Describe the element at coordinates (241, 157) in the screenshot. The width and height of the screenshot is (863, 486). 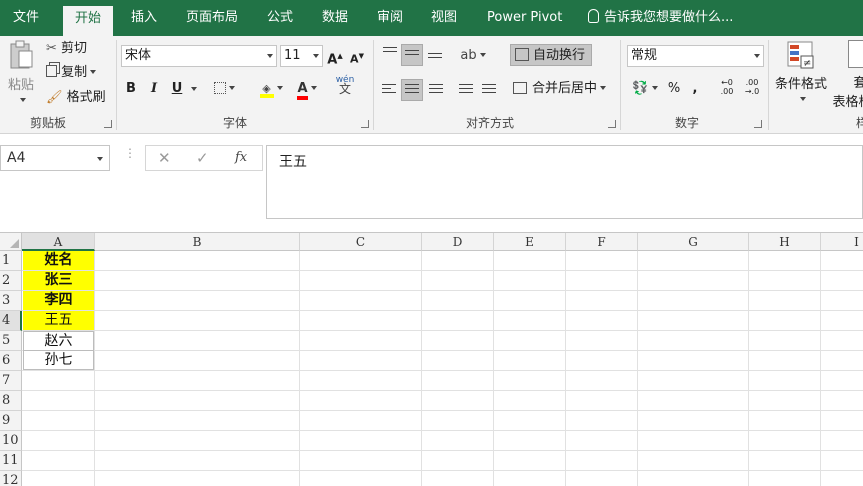
I see `insert-function-button: fx` at that location.